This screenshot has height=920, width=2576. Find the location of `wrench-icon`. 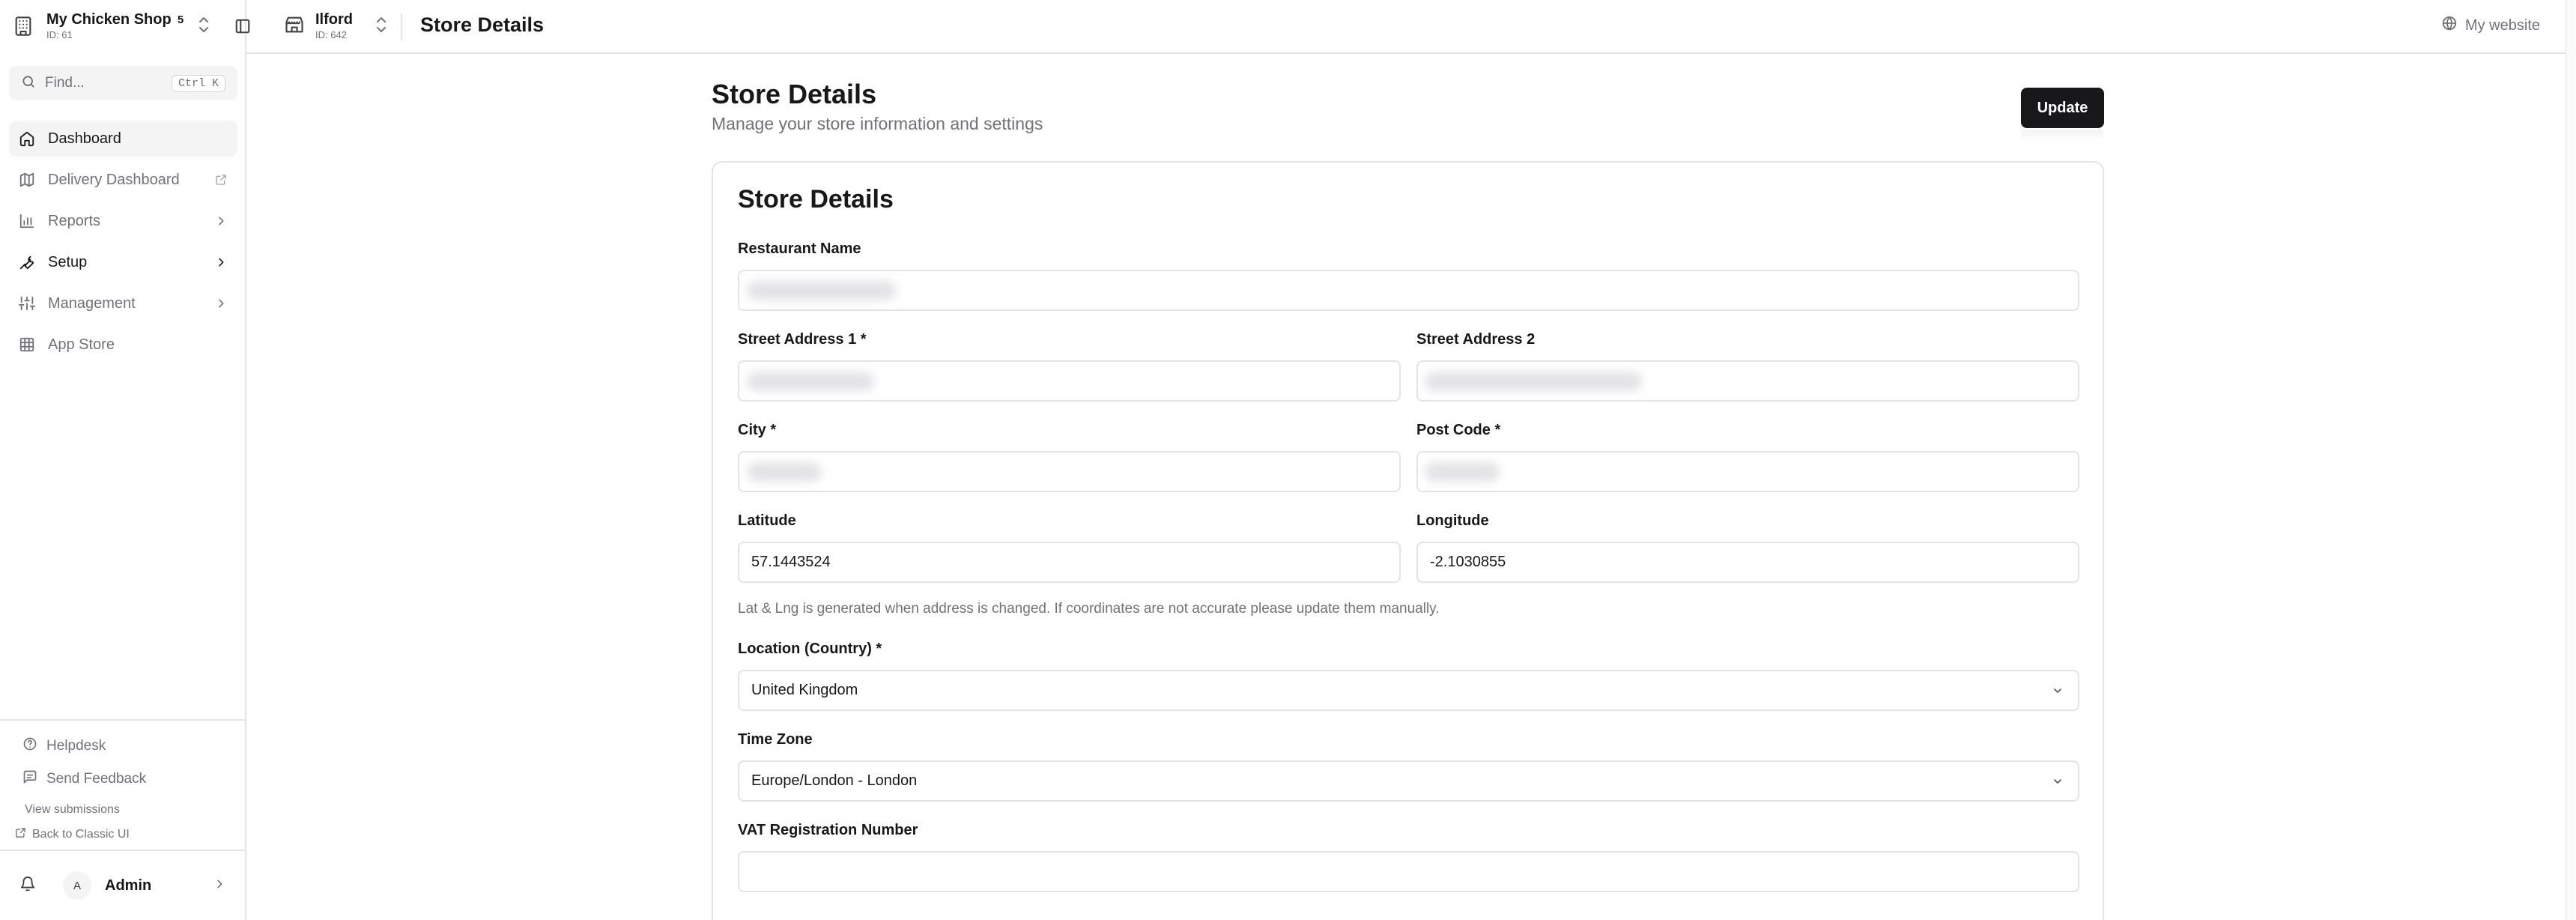

wrench-icon is located at coordinates (27, 262).